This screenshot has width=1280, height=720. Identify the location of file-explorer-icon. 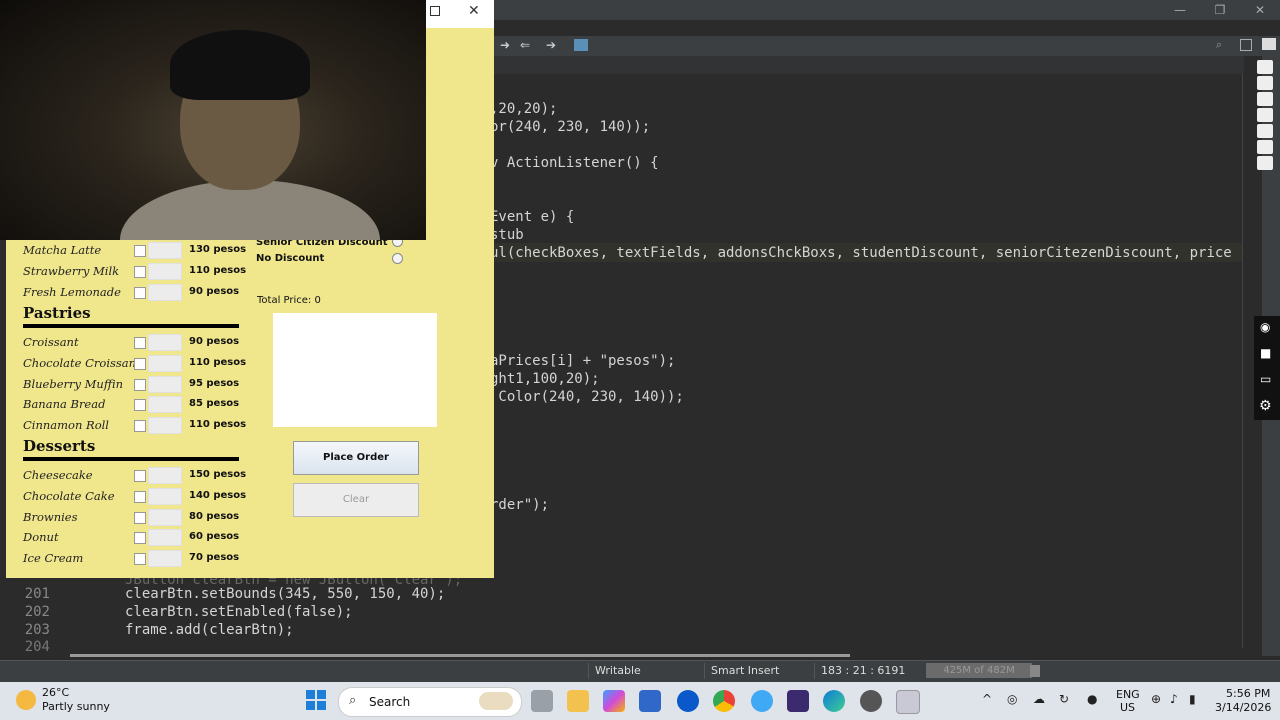
(578, 701).